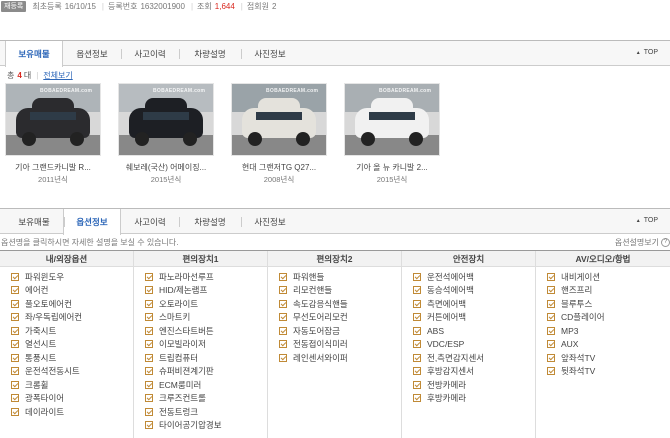 The width and height of the screenshot is (670, 438). What do you see at coordinates (190, 425) in the screenshot?
I see `option-label: 타이어공기압경보` at bounding box center [190, 425].